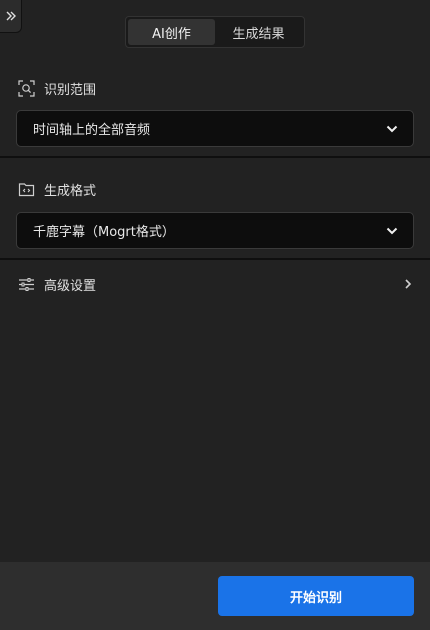 The width and height of the screenshot is (430, 630). Describe the element at coordinates (408, 284) in the screenshot. I see `chevron-right-icon` at that location.